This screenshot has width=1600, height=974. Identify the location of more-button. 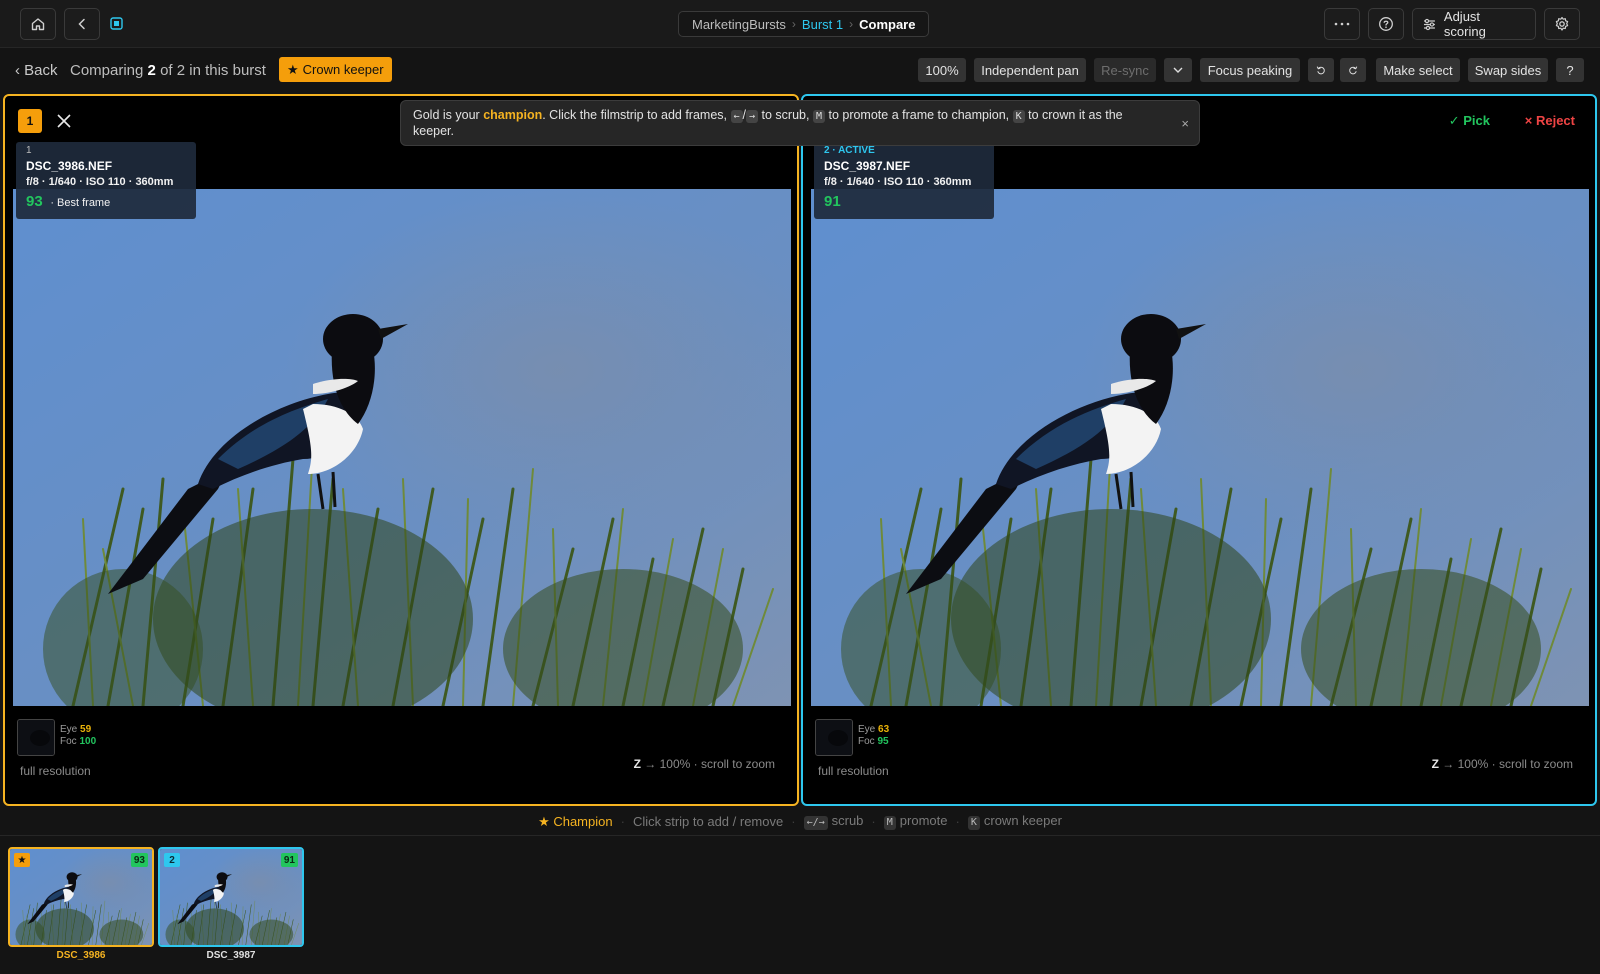
(1342, 24).